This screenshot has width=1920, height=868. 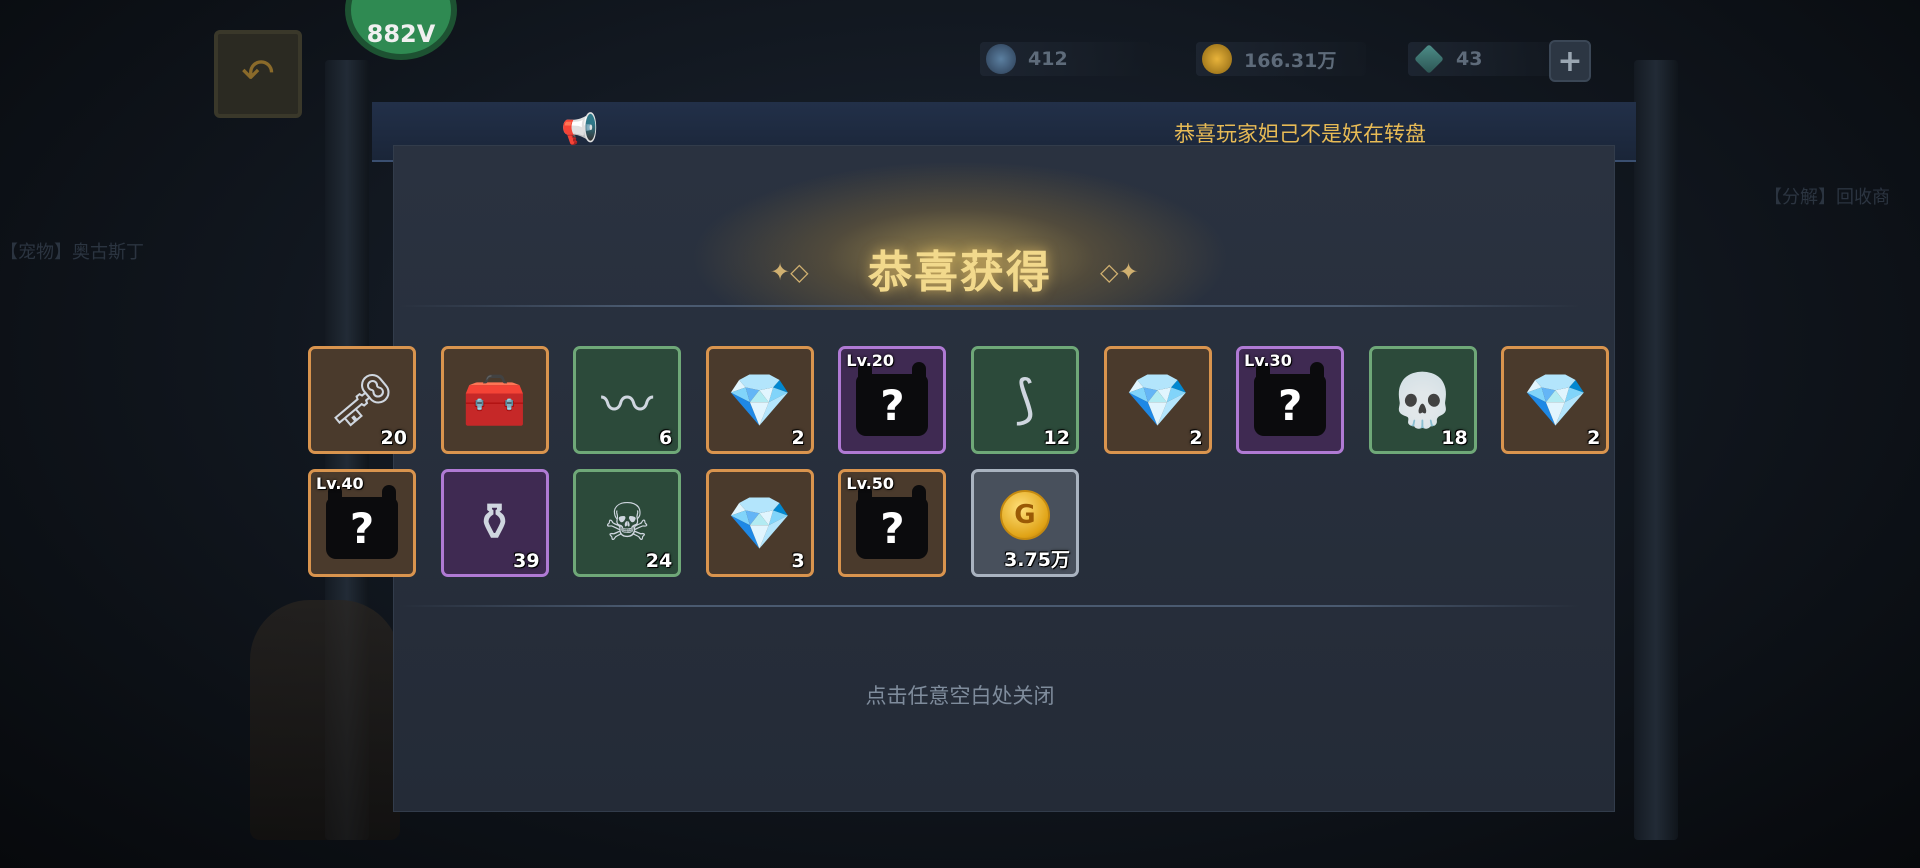 What do you see at coordinates (580, 129) in the screenshot?
I see `megaphone-icon: 📢` at bounding box center [580, 129].